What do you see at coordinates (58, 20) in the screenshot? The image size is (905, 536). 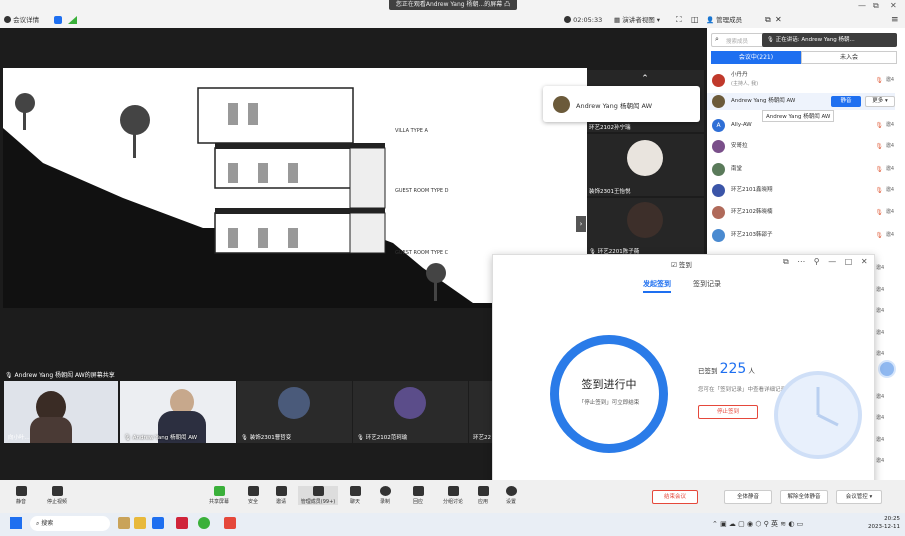 I see `shield-icon` at bounding box center [58, 20].